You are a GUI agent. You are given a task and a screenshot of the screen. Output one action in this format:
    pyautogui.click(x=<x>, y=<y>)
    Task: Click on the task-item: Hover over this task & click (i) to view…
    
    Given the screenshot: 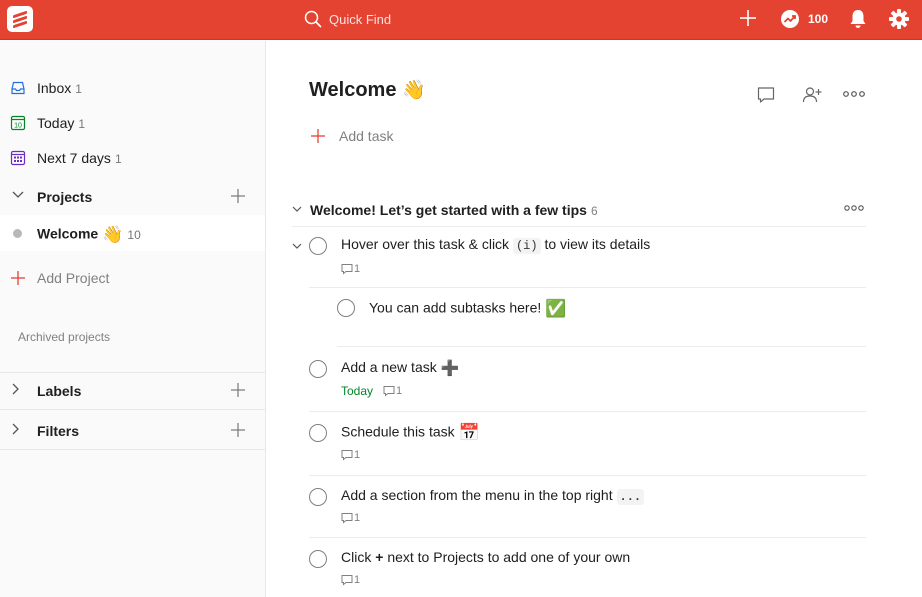 What is the action you would take?
    pyautogui.click(x=587, y=258)
    